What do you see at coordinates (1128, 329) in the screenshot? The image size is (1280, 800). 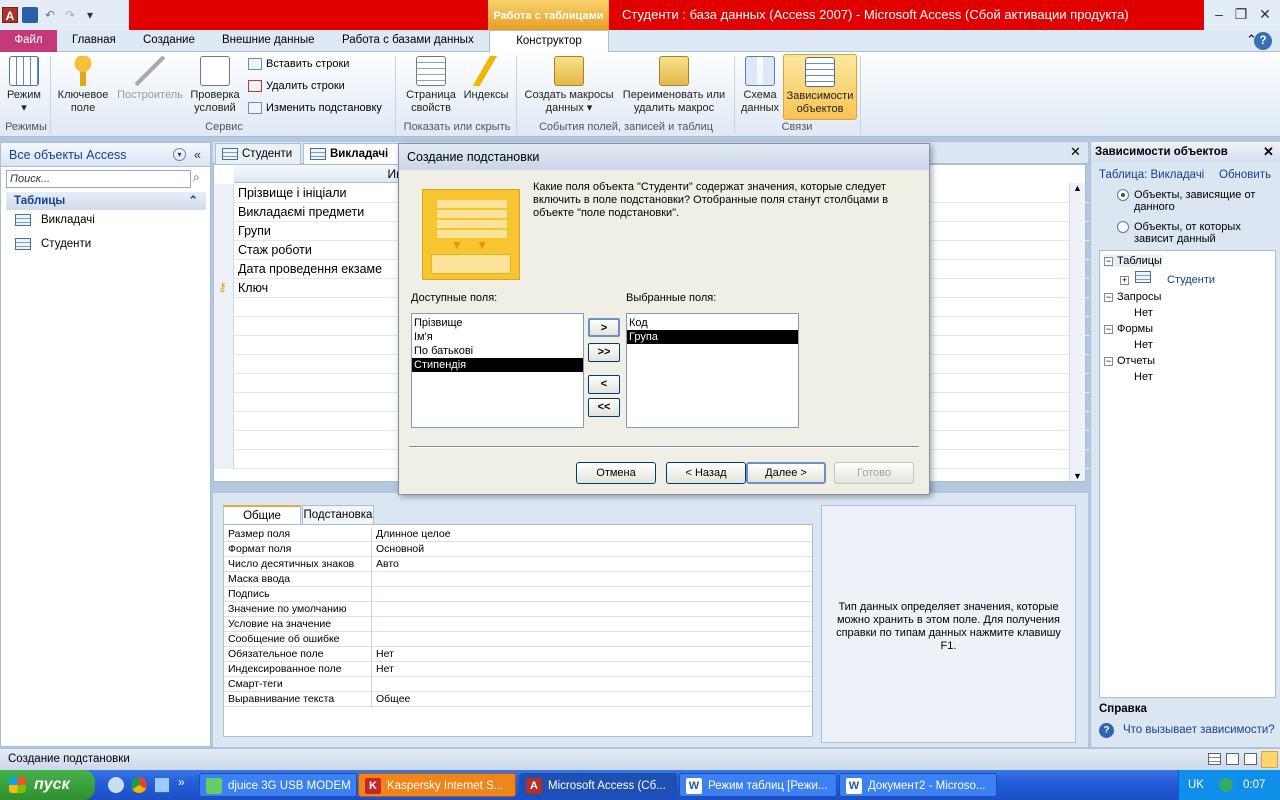 I see `tree-node-forms: − Формы` at bounding box center [1128, 329].